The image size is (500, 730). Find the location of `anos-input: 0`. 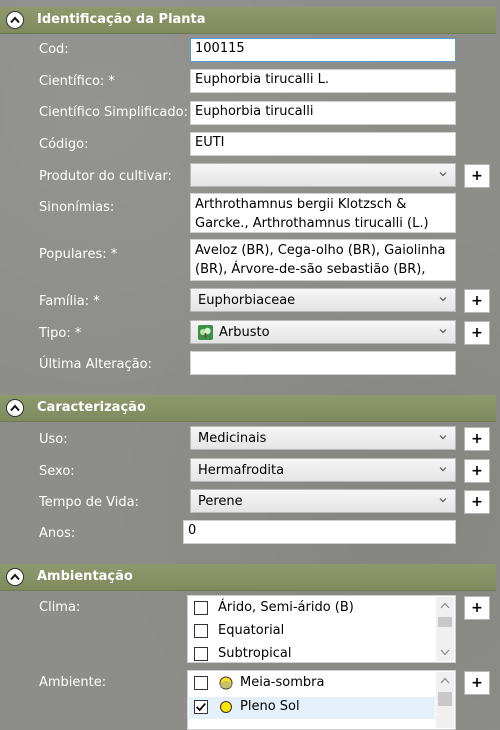

anos-input: 0 is located at coordinates (319, 532).